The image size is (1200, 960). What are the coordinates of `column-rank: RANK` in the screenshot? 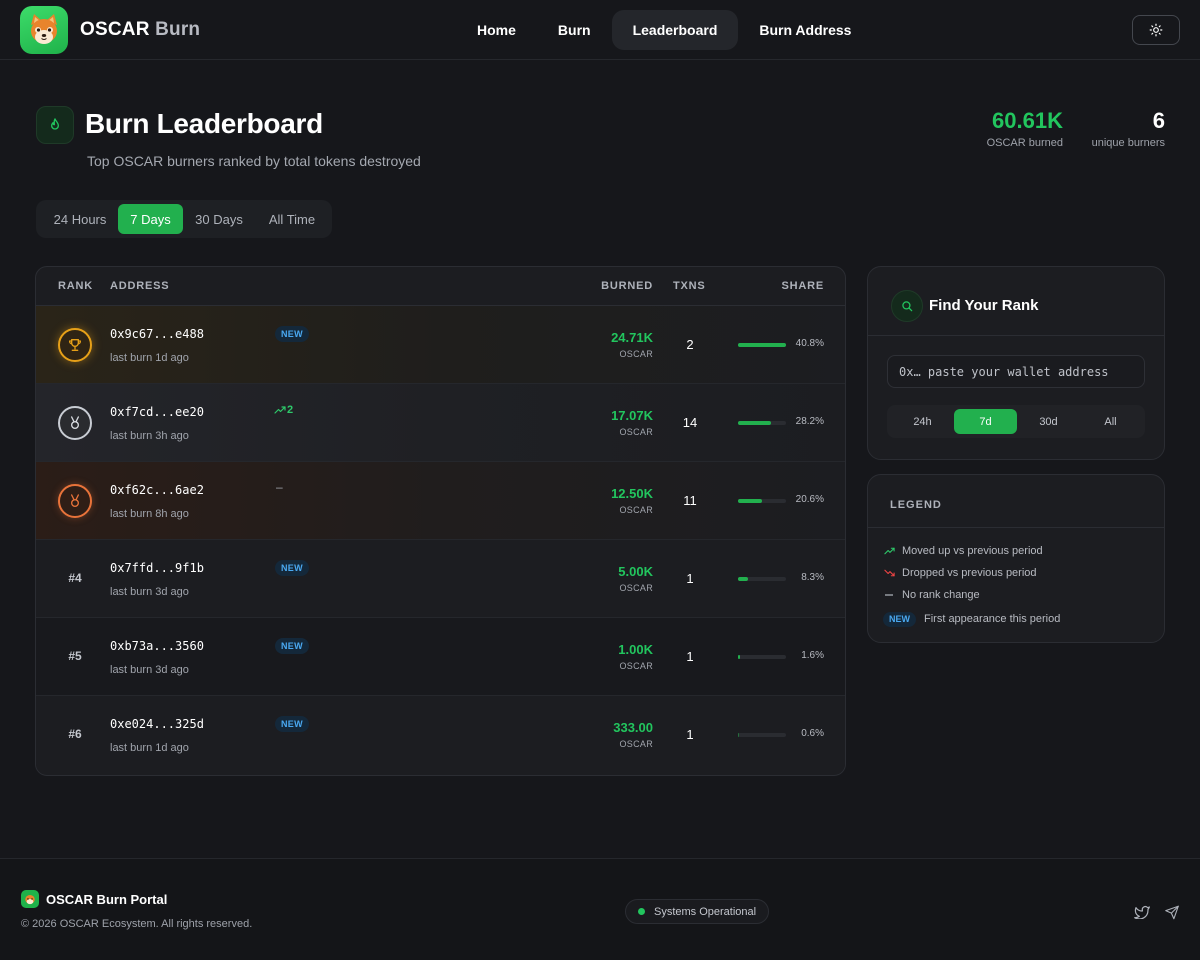 It's located at (75, 286).